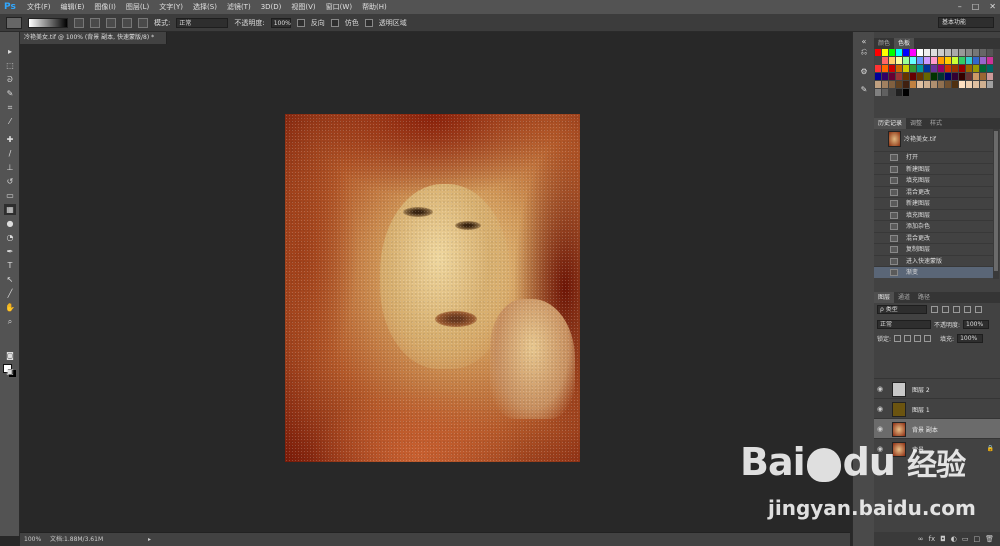 This screenshot has height=546, width=1000. Describe the element at coordinates (904, 297) in the screenshot. I see `tab-channels: 通道` at that location.